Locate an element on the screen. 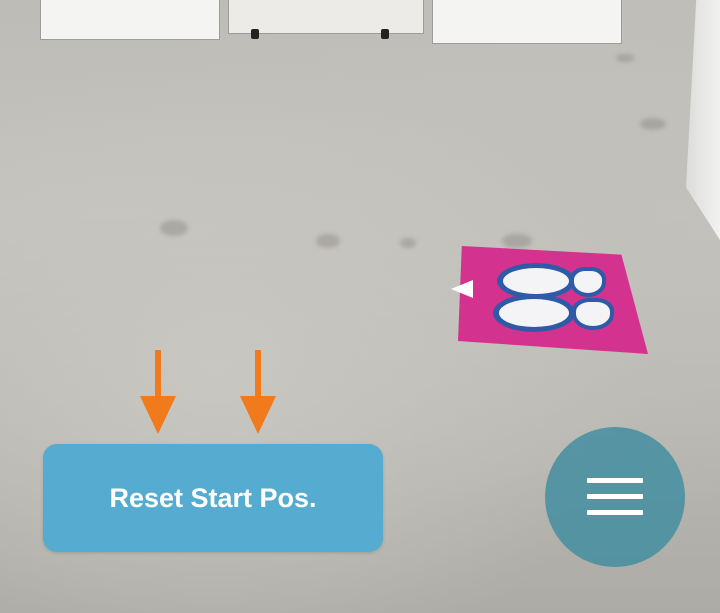  menu-button is located at coordinates (615, 497).